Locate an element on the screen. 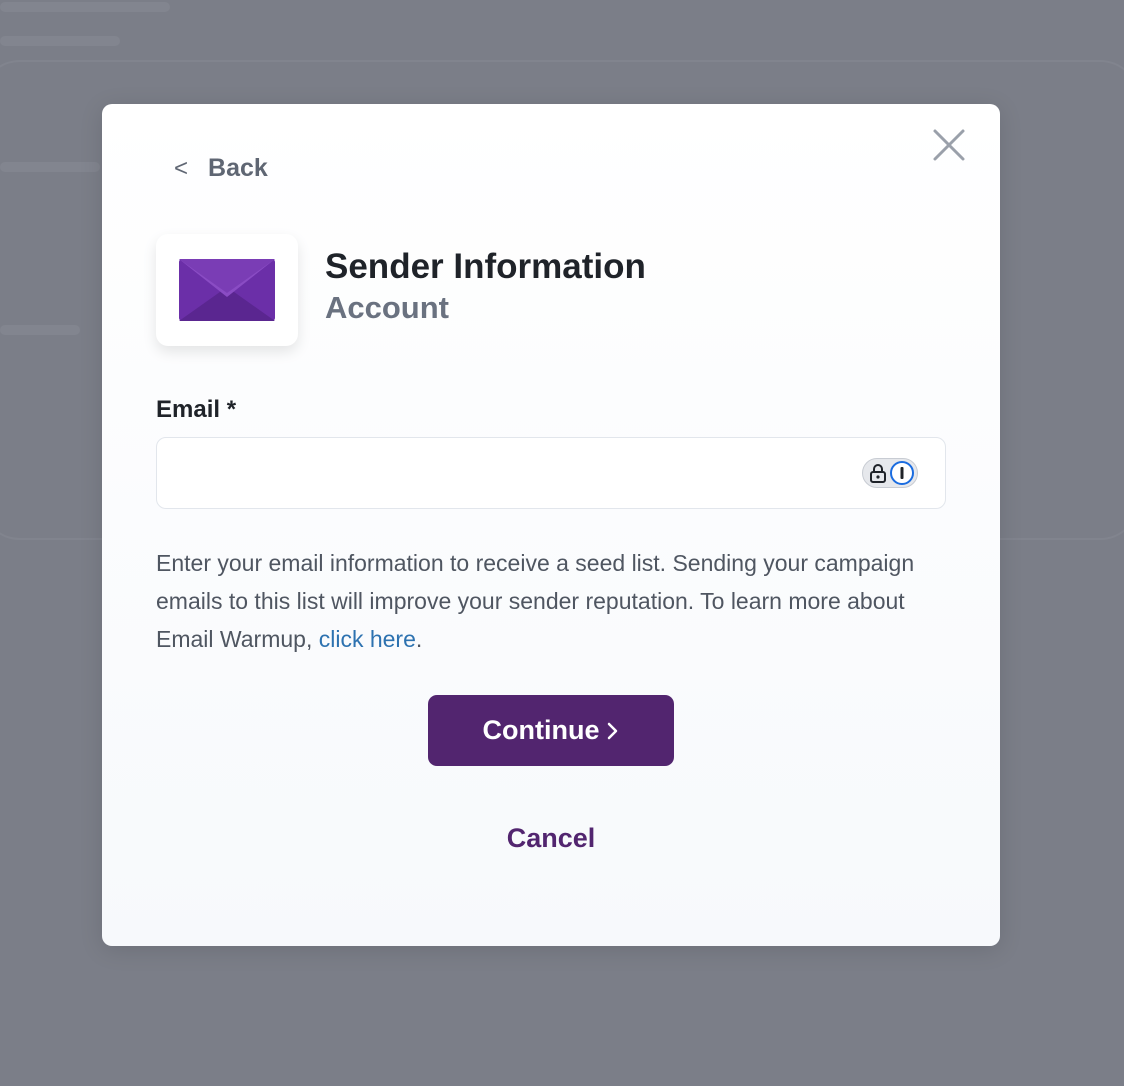 Image resolution: width=1124 pixels, height=1086 pixels. cancel-button: Cancel is located at coordinates (551, 838).